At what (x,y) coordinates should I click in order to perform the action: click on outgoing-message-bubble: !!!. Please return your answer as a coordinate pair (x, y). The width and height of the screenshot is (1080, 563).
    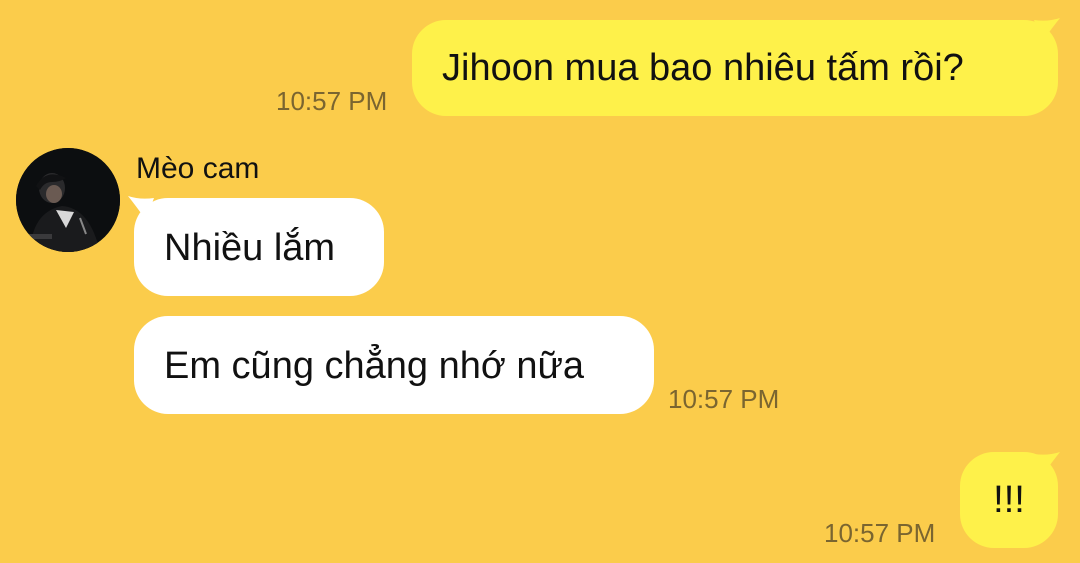
    Looking at the image, I should click on (1009, 500).